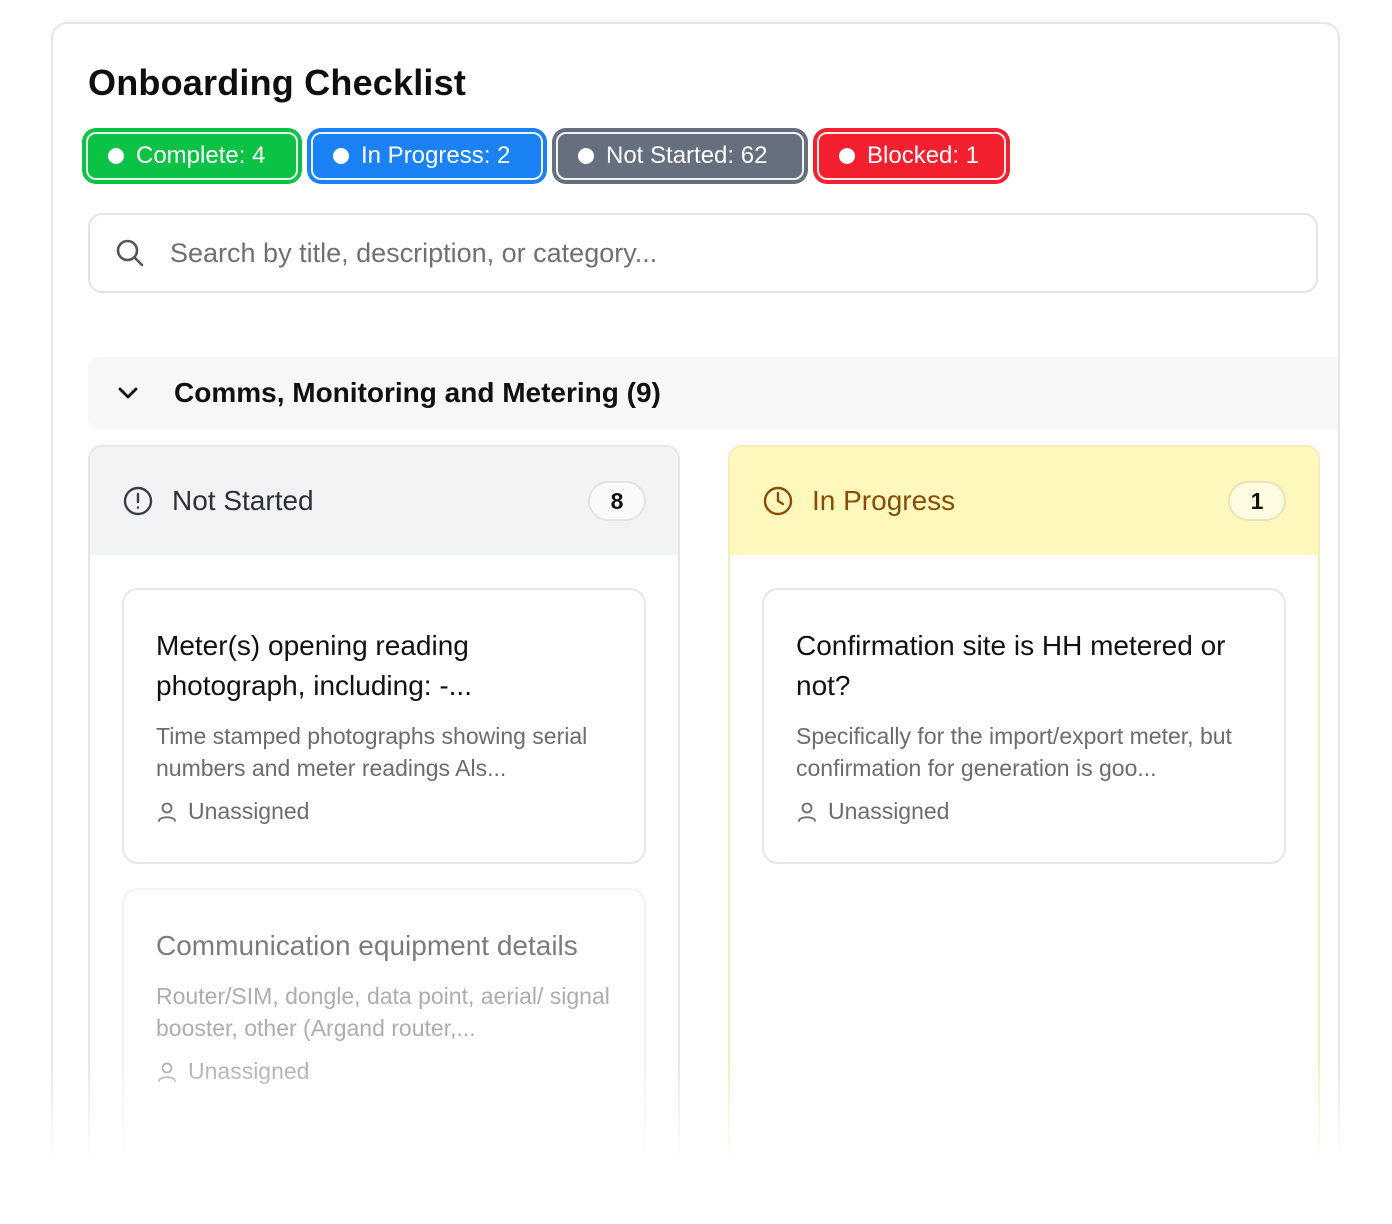  Describe the element at coordinates (778, 501) in the screenshot. I see `clock-icon` at that location.